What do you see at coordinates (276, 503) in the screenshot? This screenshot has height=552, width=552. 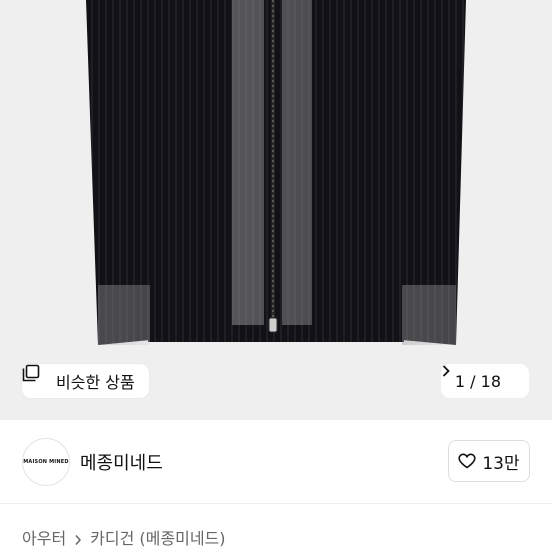 I see `section-divider` at bounding box center [276, 503].